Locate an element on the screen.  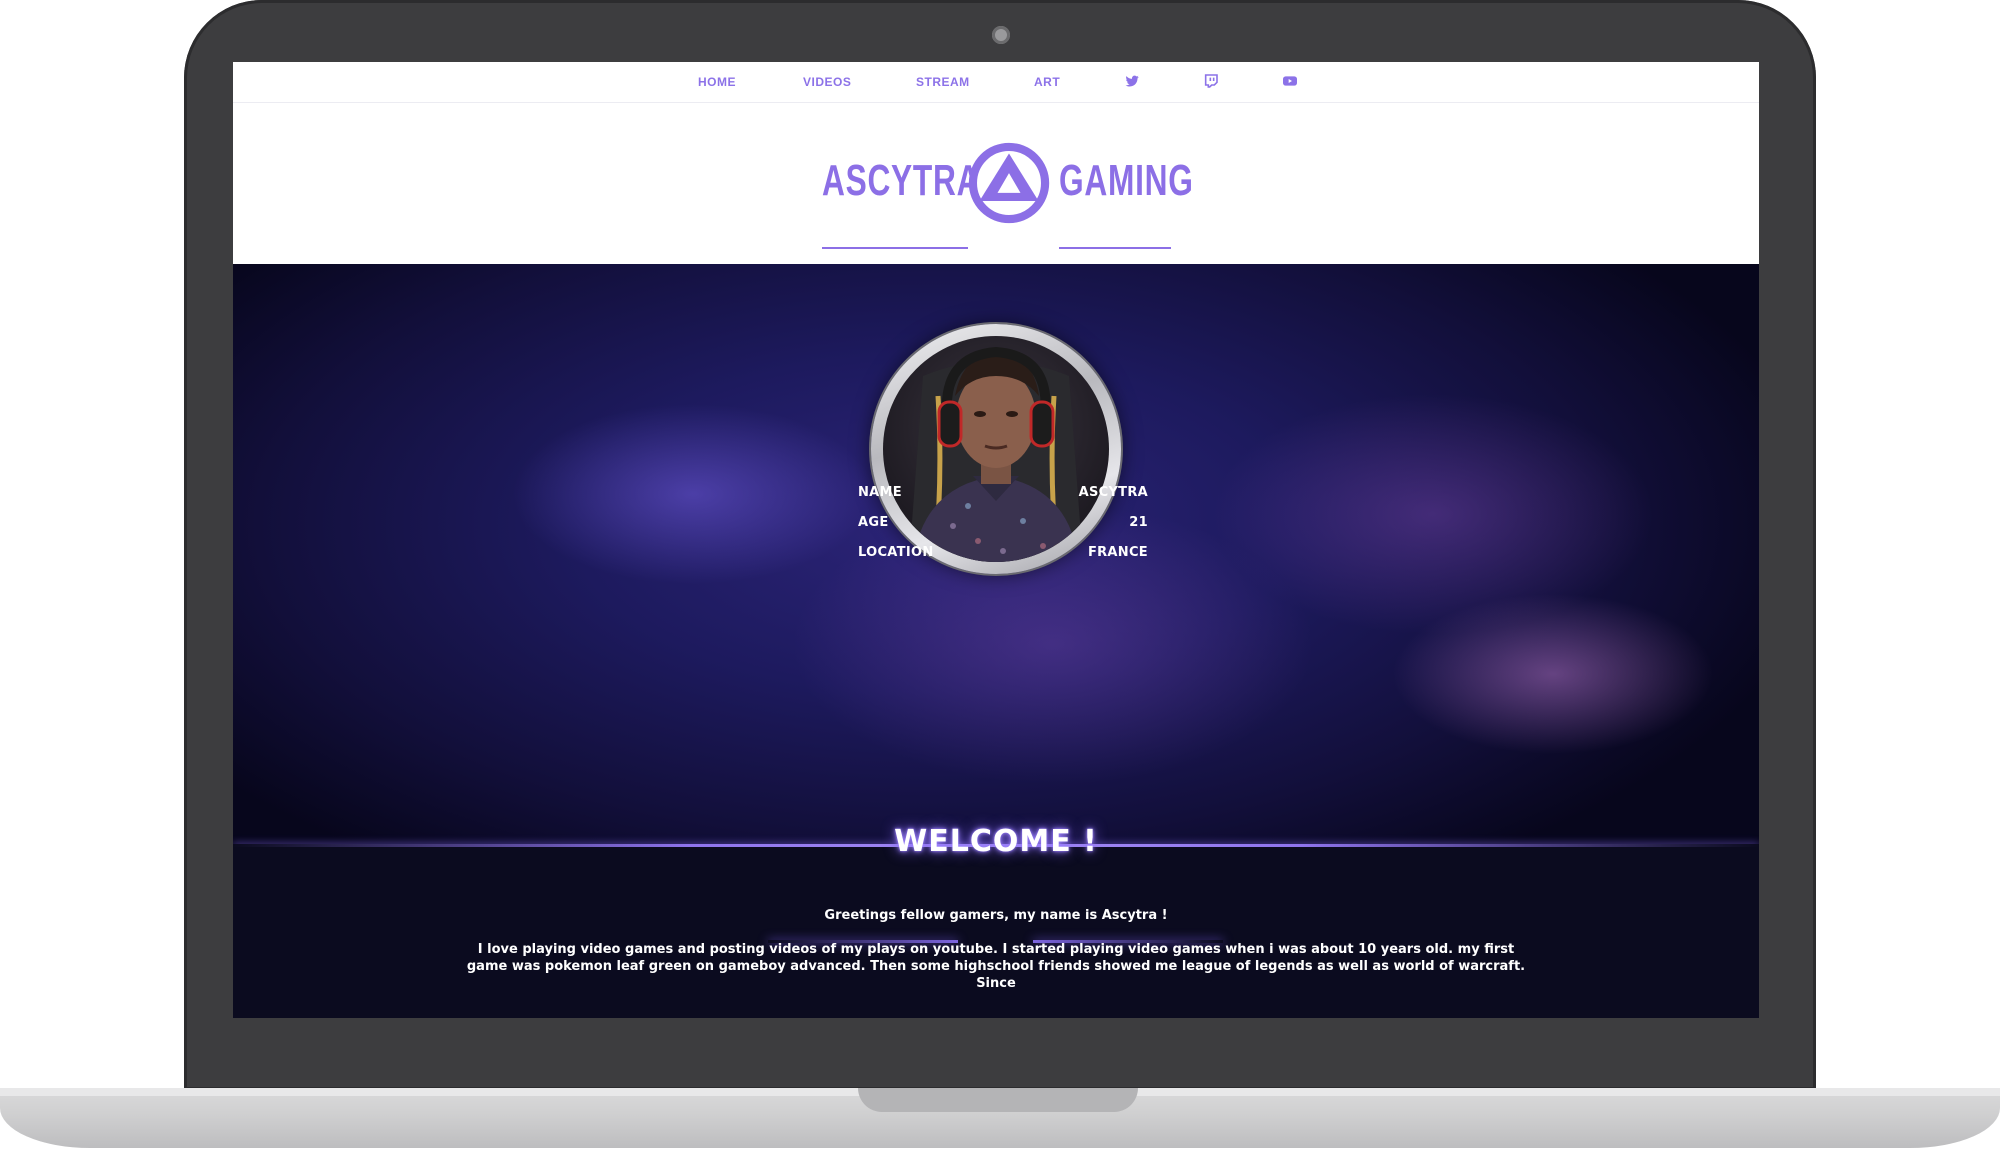
twitch-icon is located at coordinates (1211, 81).